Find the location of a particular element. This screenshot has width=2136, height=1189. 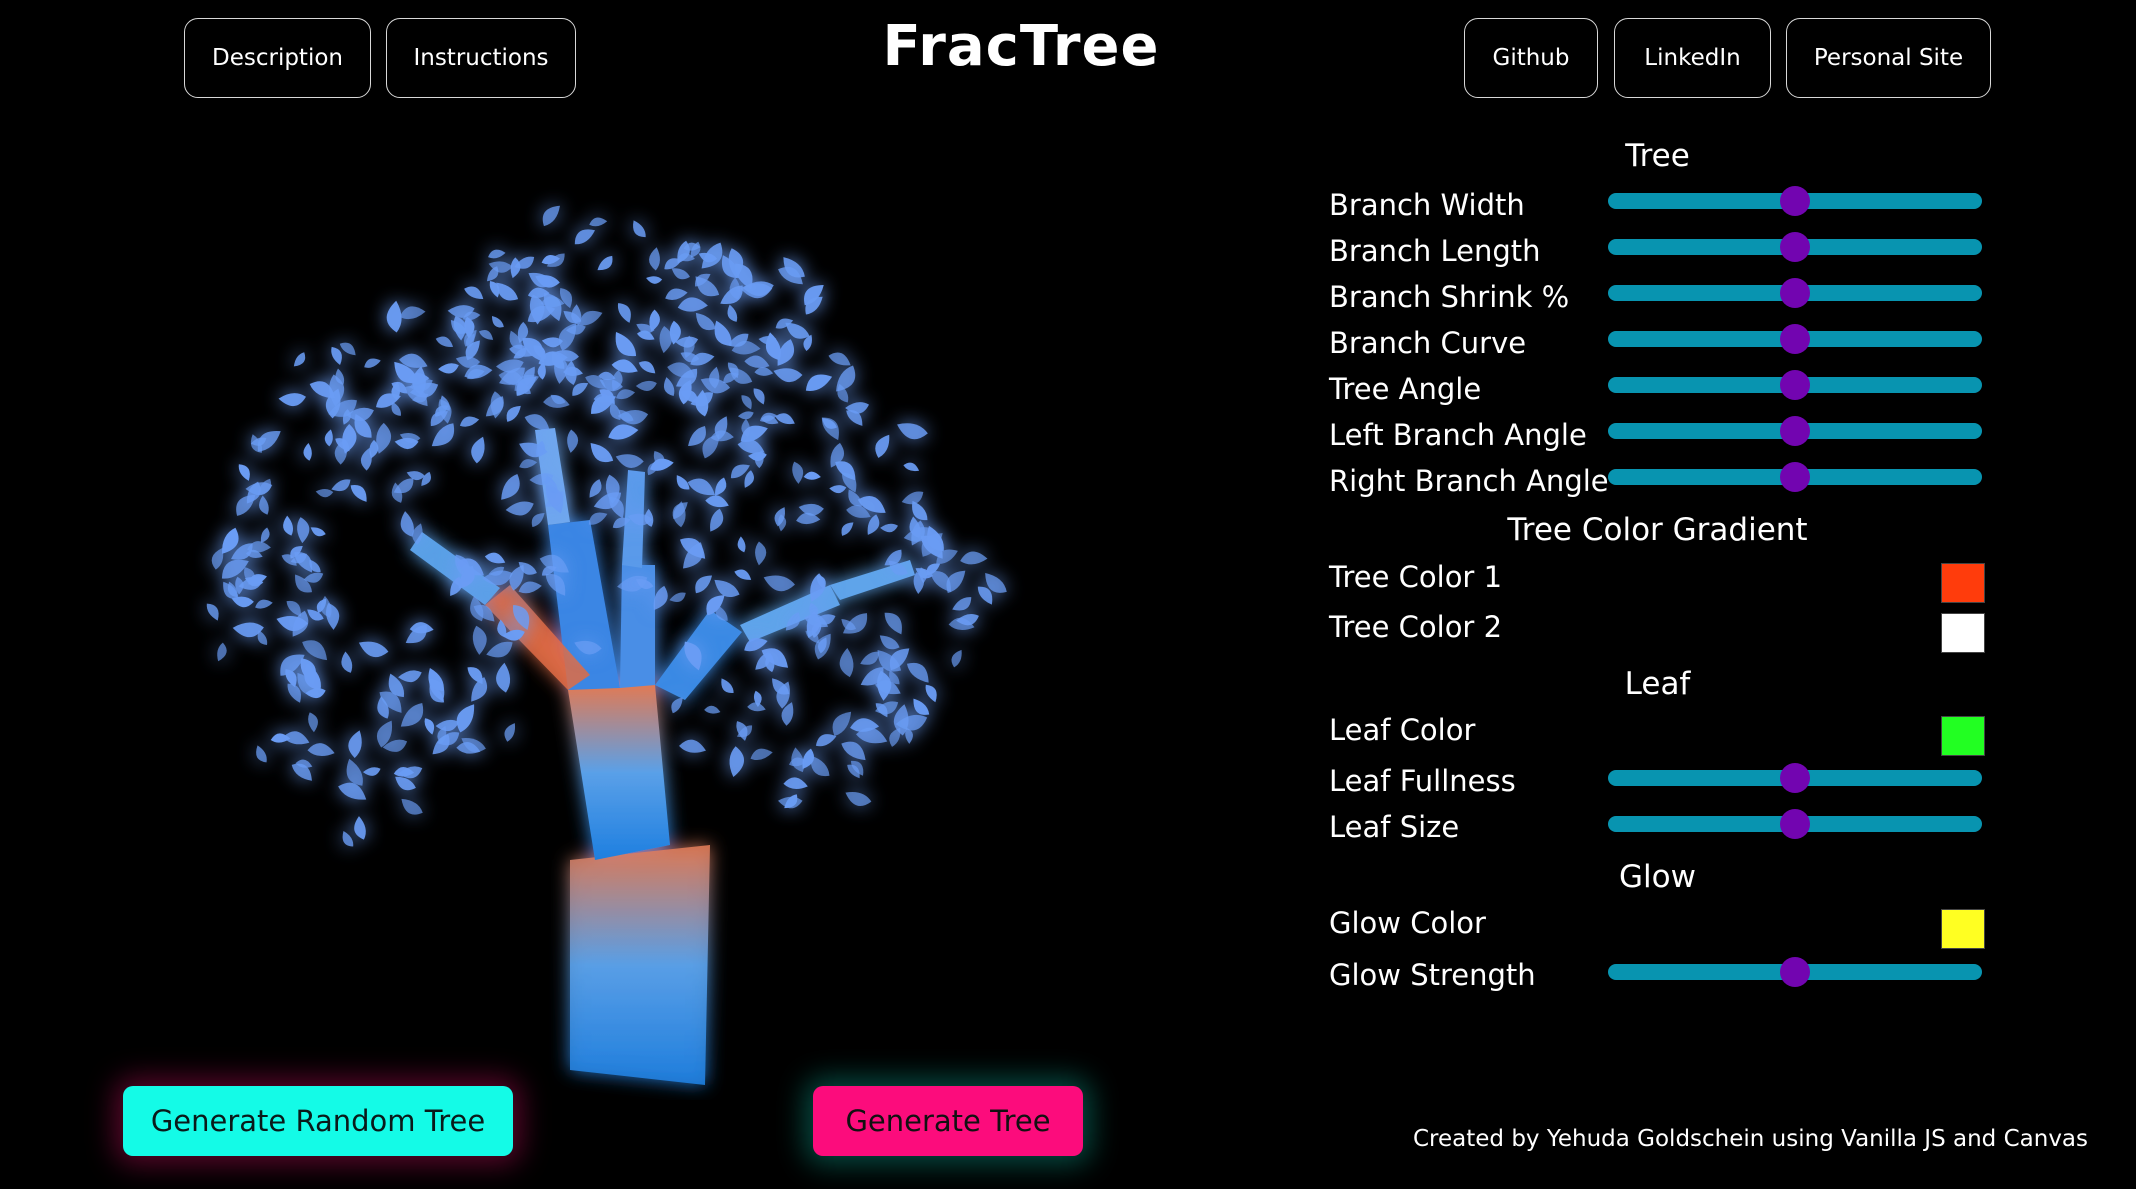

left-branch-angle-slider is located at coordinates (1795, 431).